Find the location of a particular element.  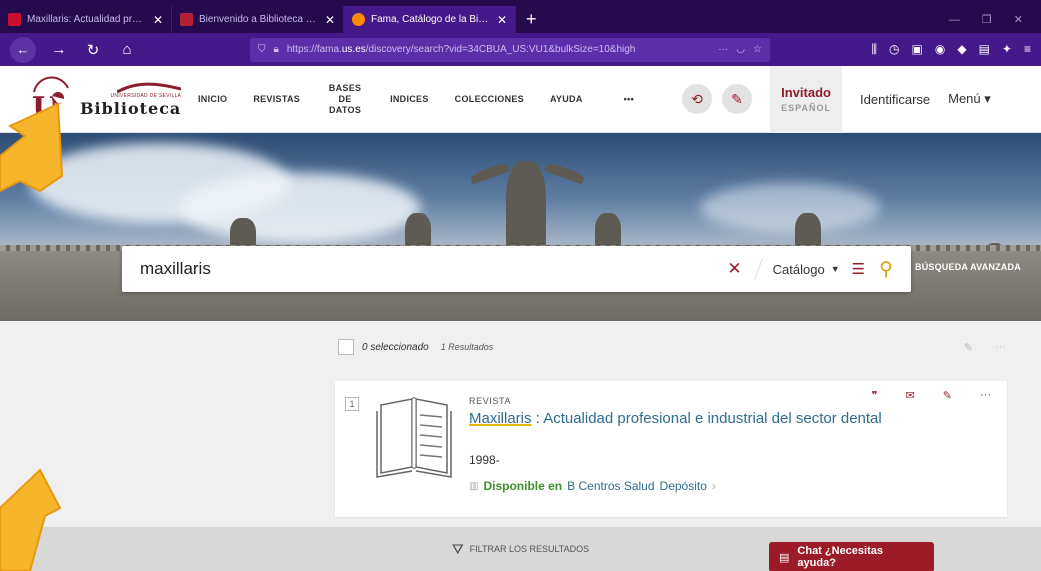

menu-button: Menú ▾ is located at coordinates (969, 99).